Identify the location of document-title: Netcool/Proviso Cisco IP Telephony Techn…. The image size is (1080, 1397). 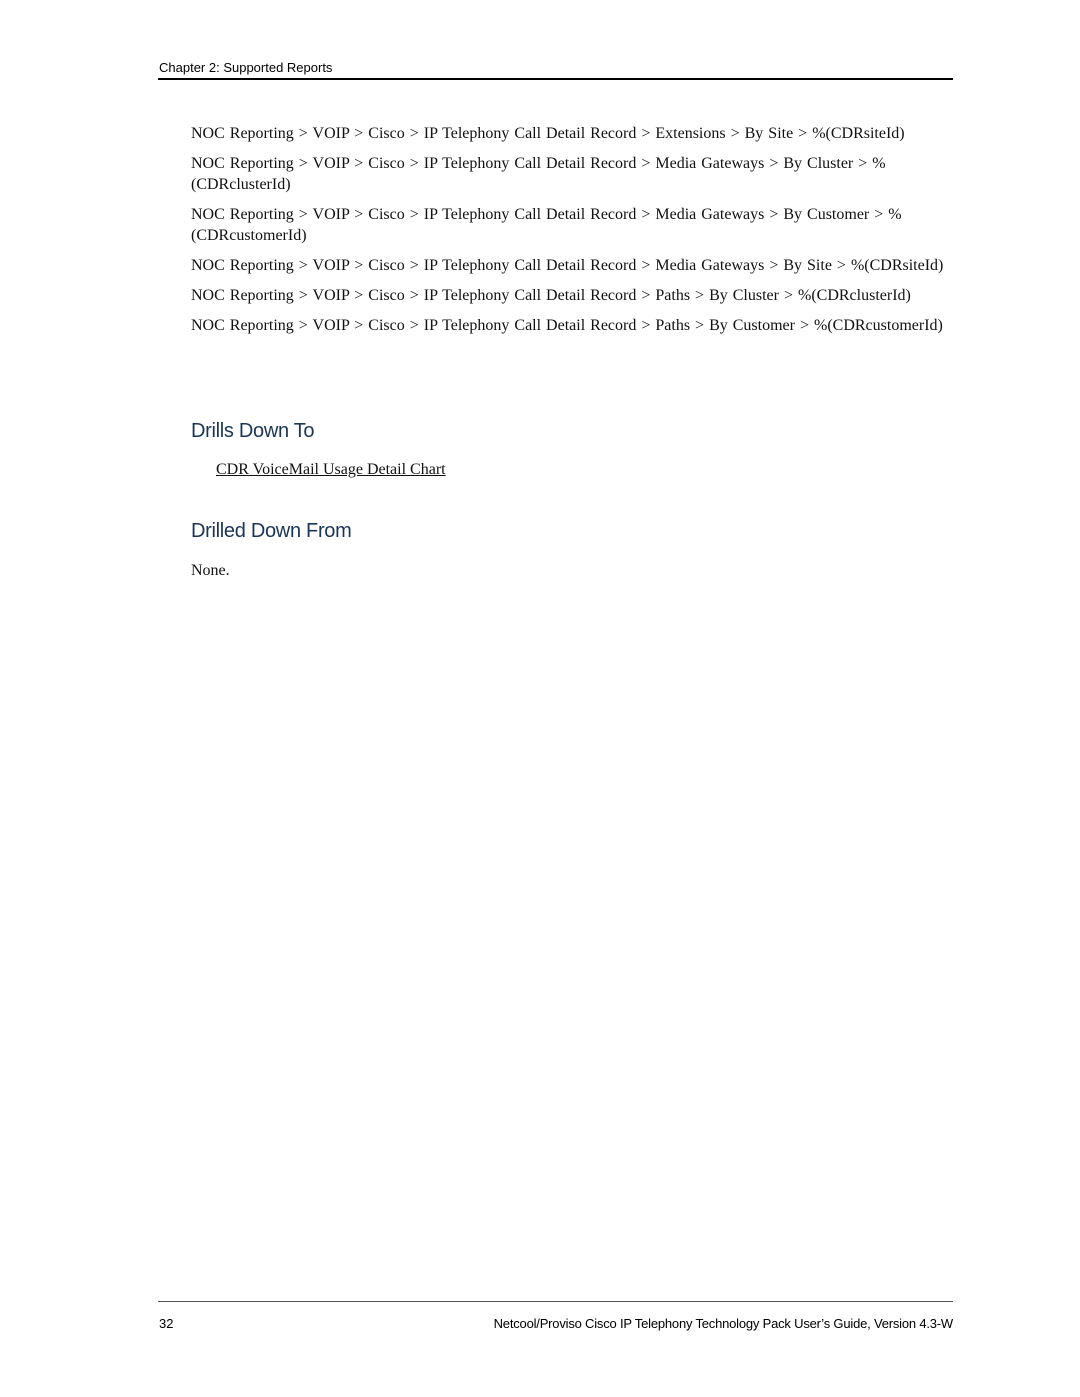
(723, 1323).